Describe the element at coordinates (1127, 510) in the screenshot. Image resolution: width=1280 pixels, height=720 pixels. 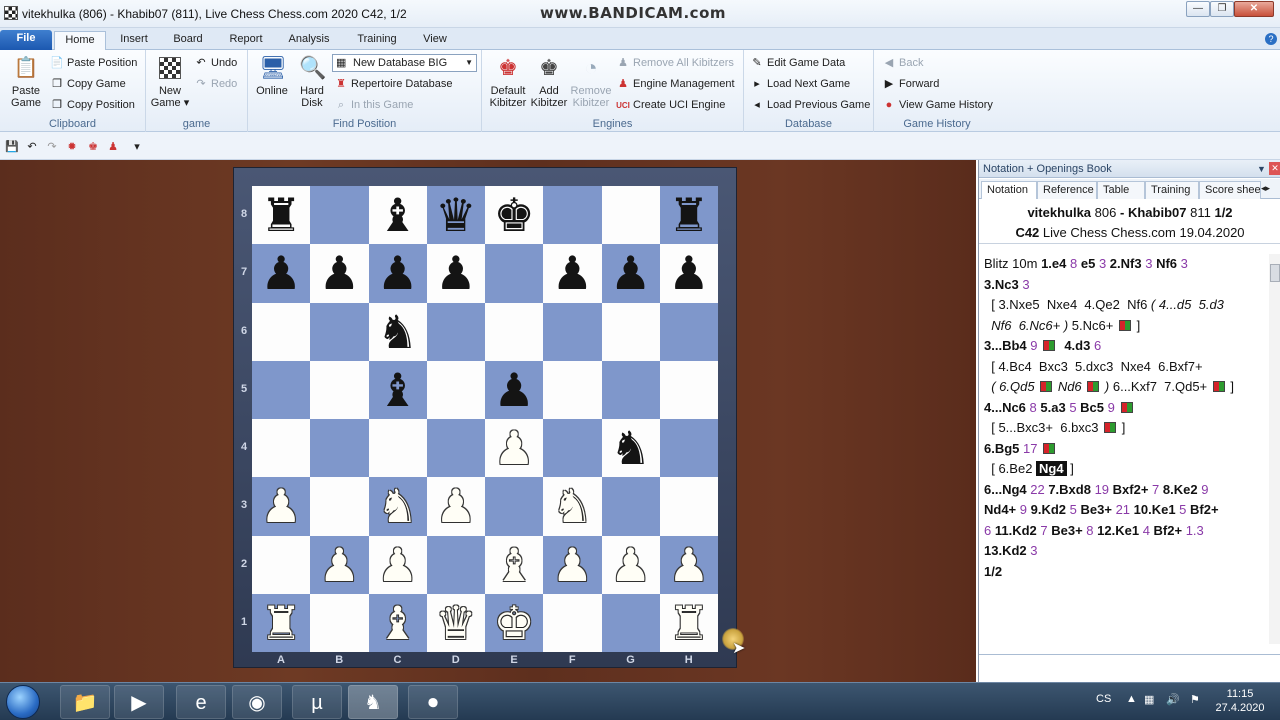
I see `notation-line: Nd4+ 9 9.Kd2 5 Be3+ 21 10.Ke1 5 Bf2+` at that location.